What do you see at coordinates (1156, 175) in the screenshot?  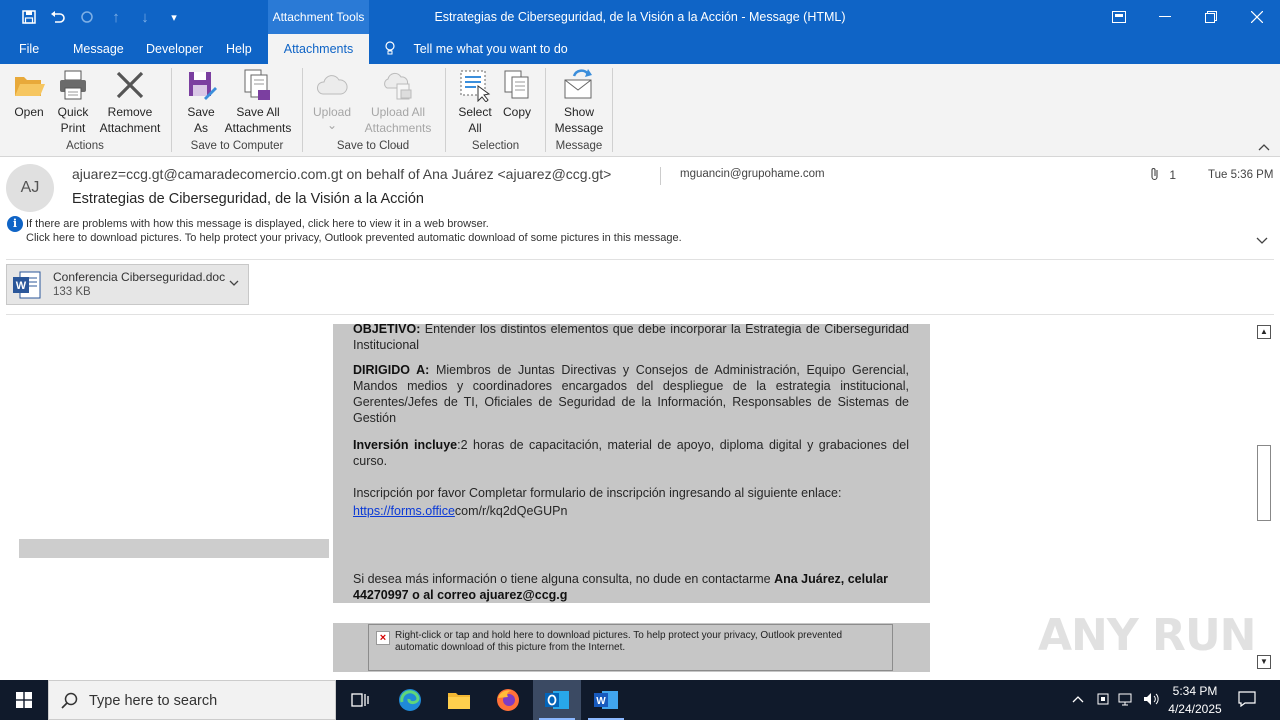 I see `paperclip-icon` at bounding box center [1156, 175].